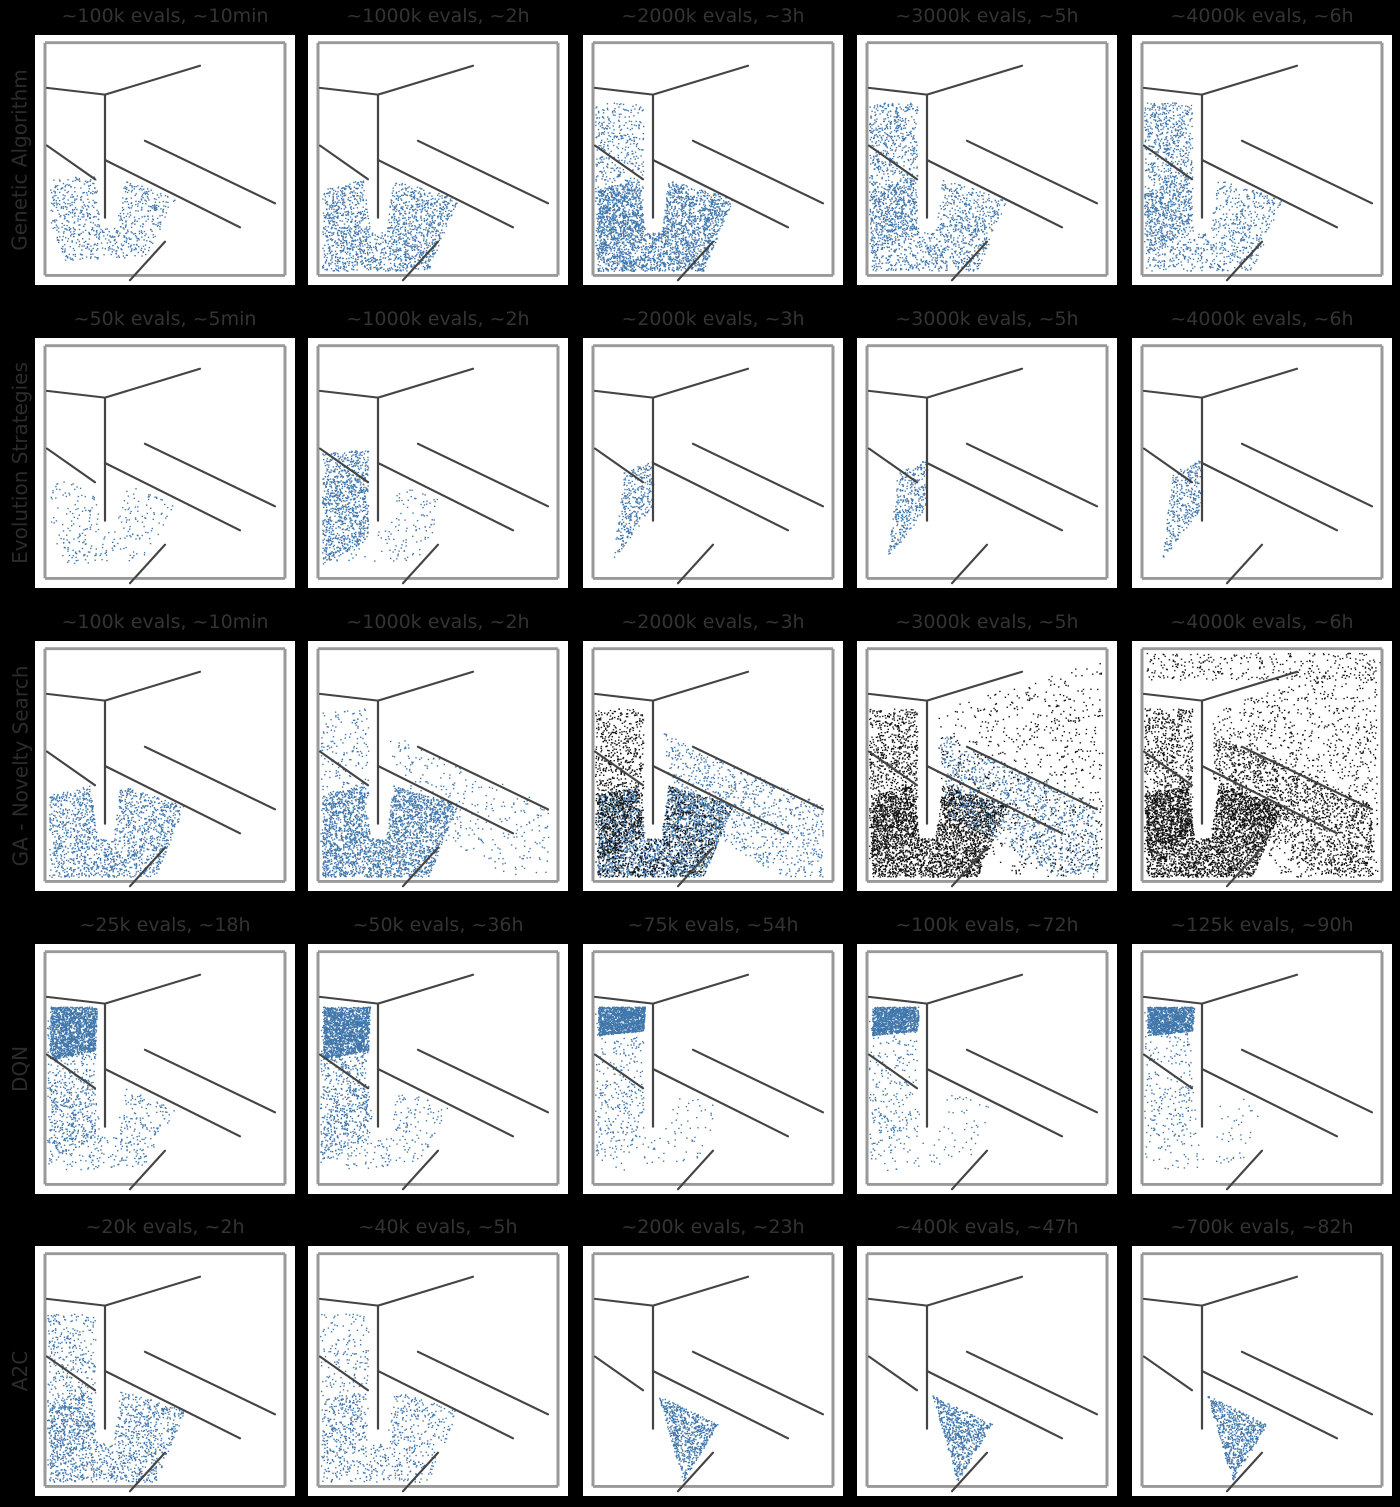 This screenshot has width=1400, height=1507. What do you see at coordinates (1256, 925) in the screenshot?
I see `panel-title: ~125k evals, ~90h` at bounding box center [1256, 925].